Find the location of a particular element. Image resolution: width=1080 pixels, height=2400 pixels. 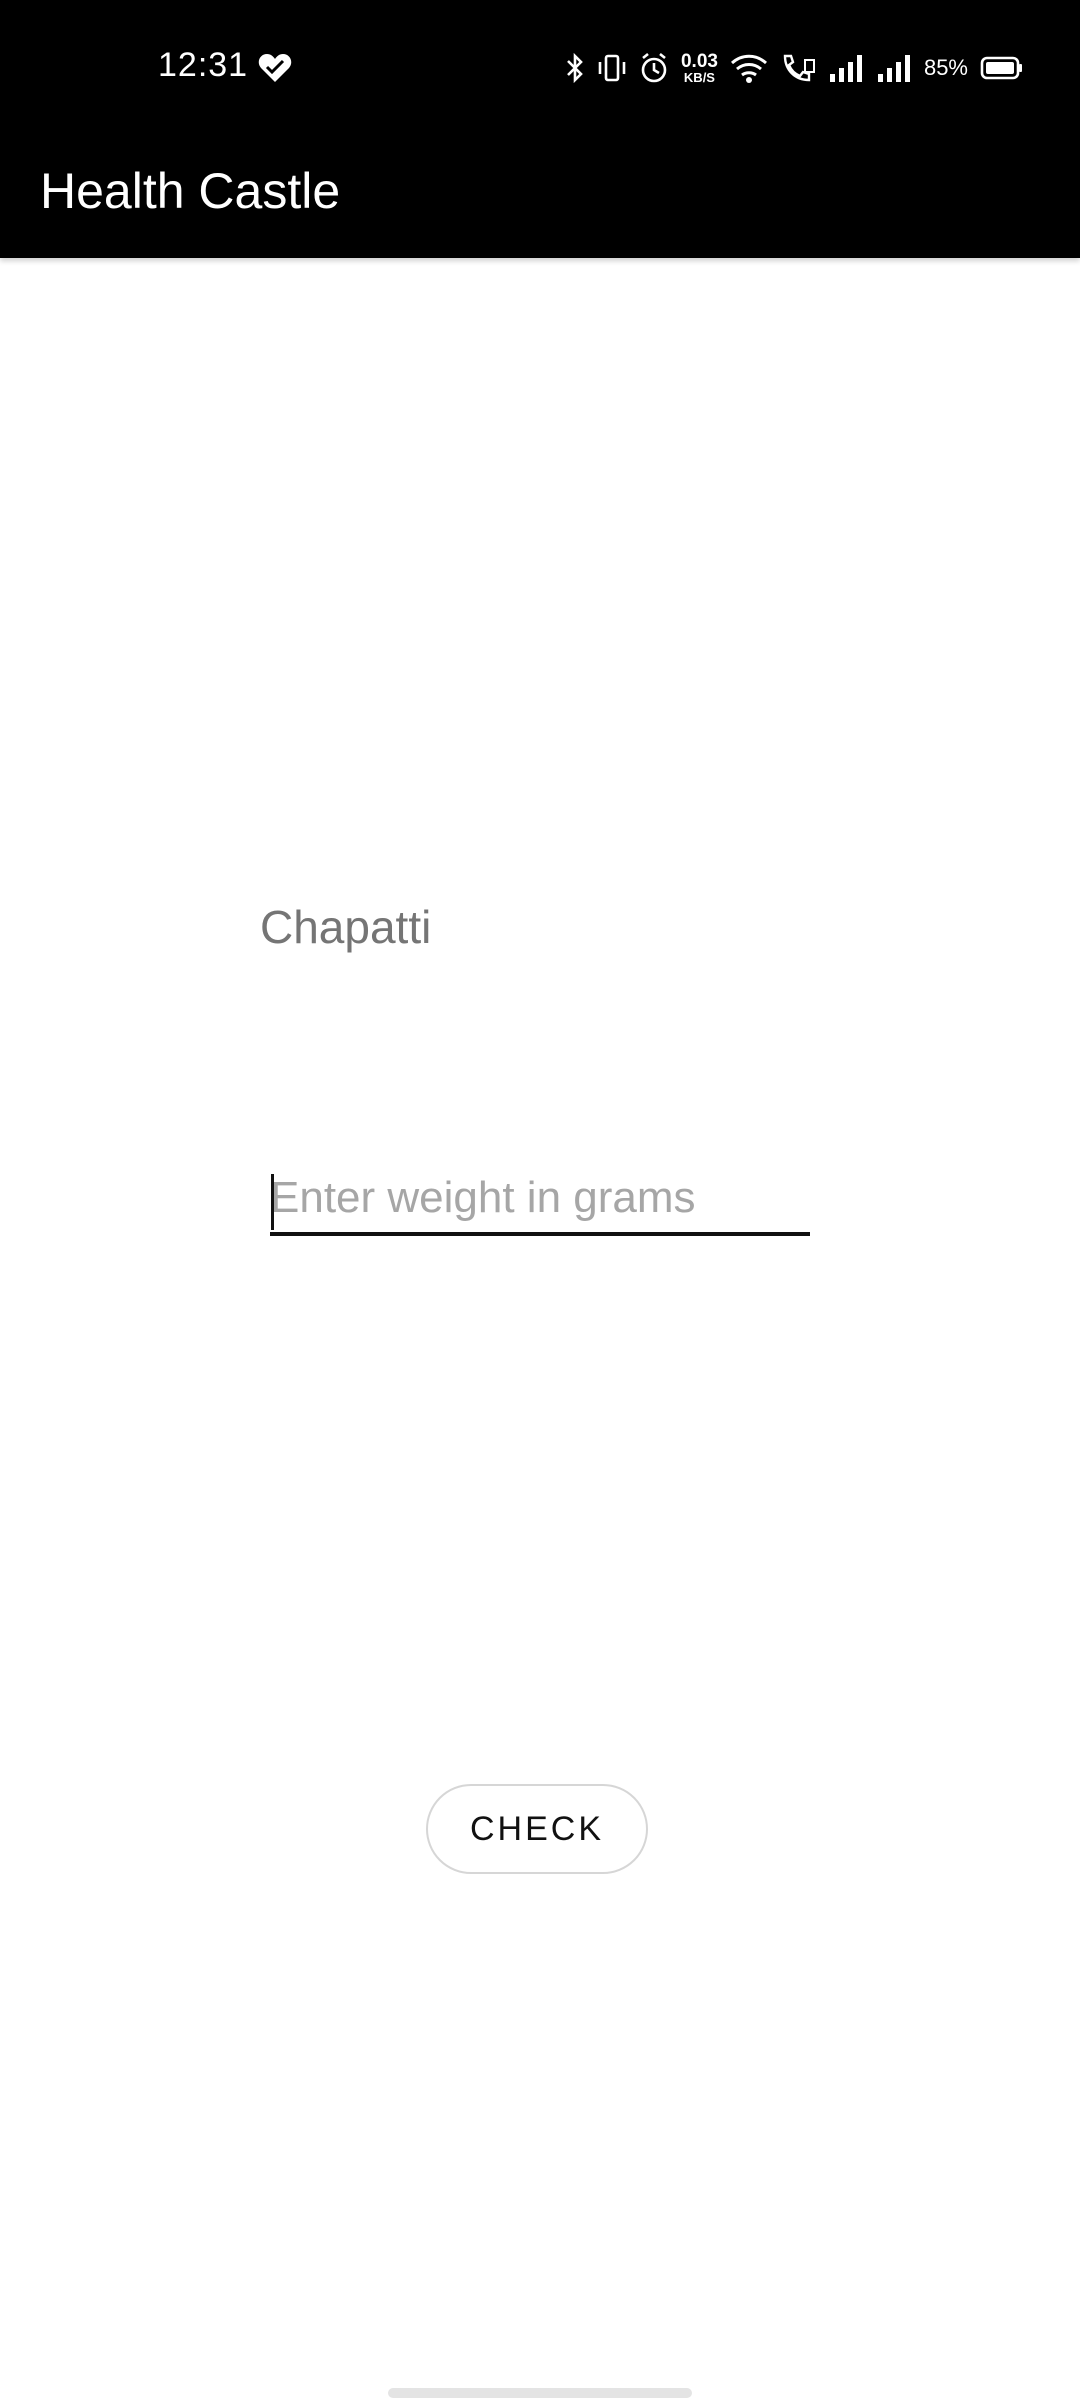

status-icons: 0.03 KB/S 85% is located at coordinates (794, 68).